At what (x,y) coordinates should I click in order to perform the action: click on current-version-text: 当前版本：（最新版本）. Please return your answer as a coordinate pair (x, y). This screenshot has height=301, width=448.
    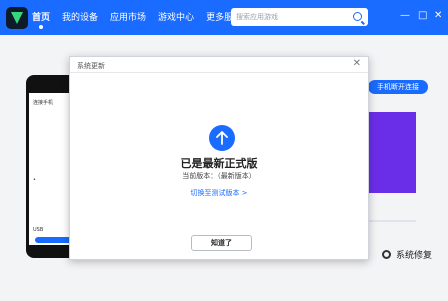
    Looking at the image, I should click on (219, 176).